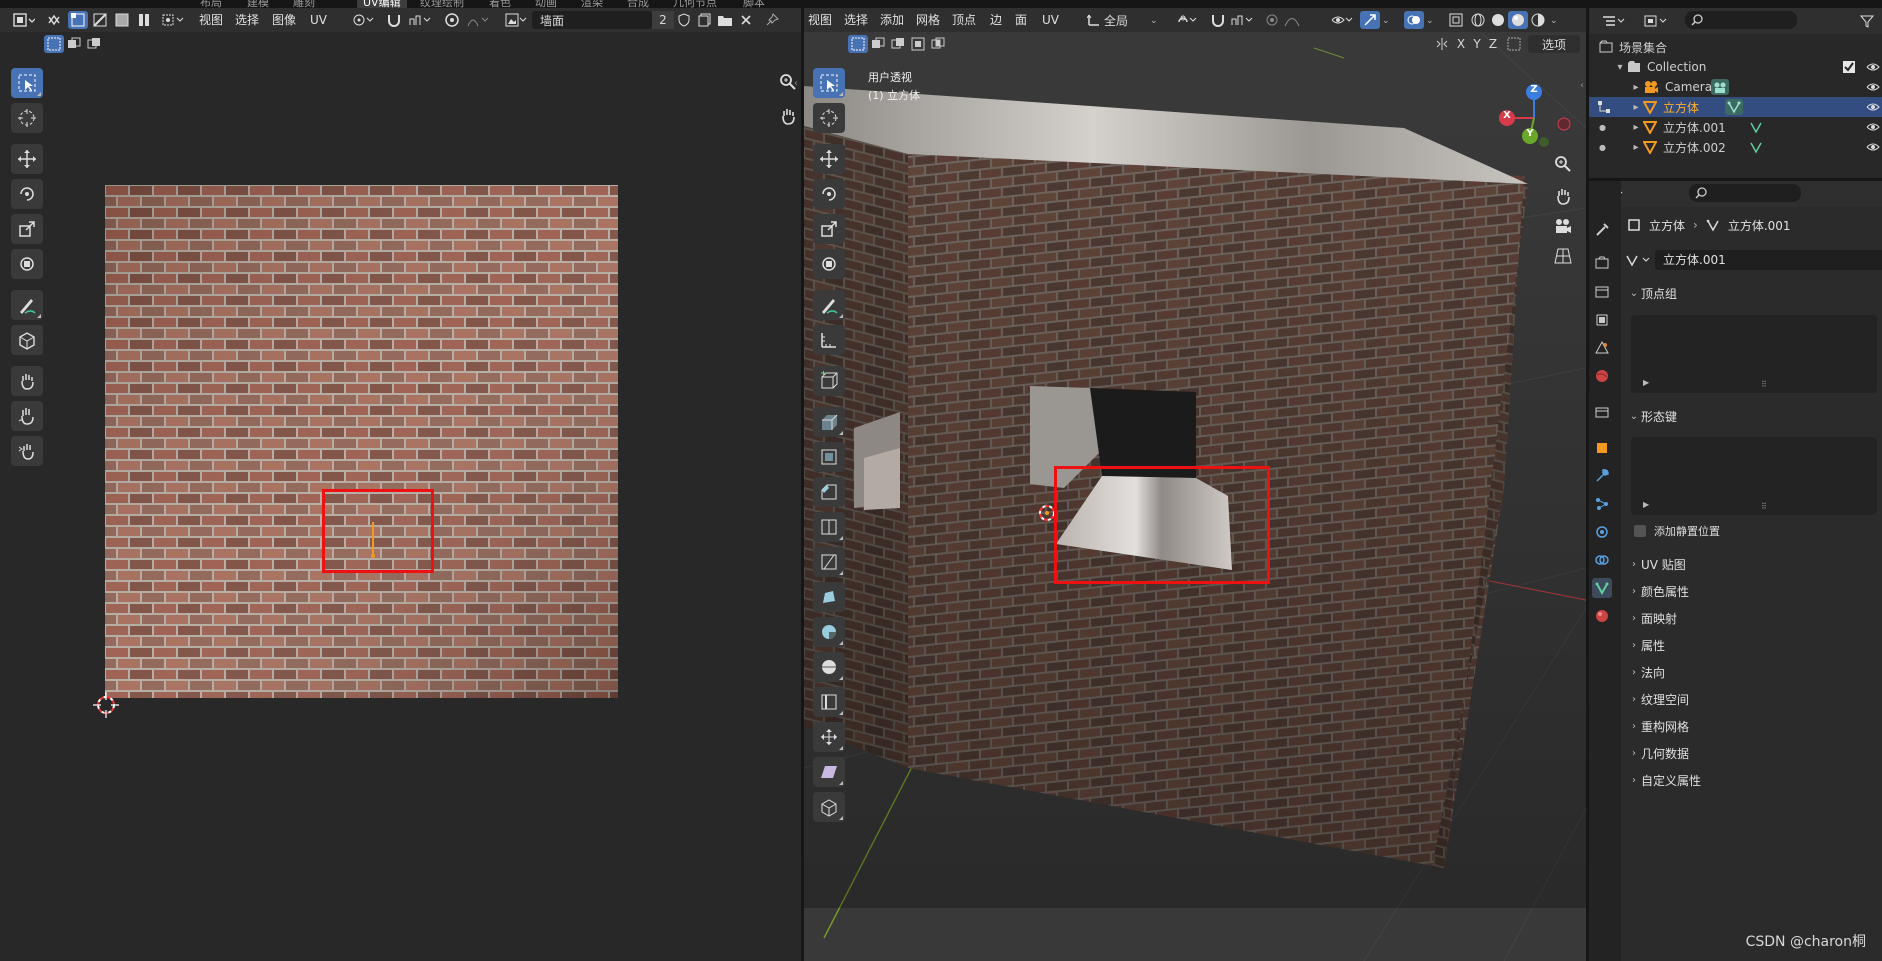  Describe the element at coordinates (1563, 256) in the screenshot. I see `perspective-toggle-icon` at that location.